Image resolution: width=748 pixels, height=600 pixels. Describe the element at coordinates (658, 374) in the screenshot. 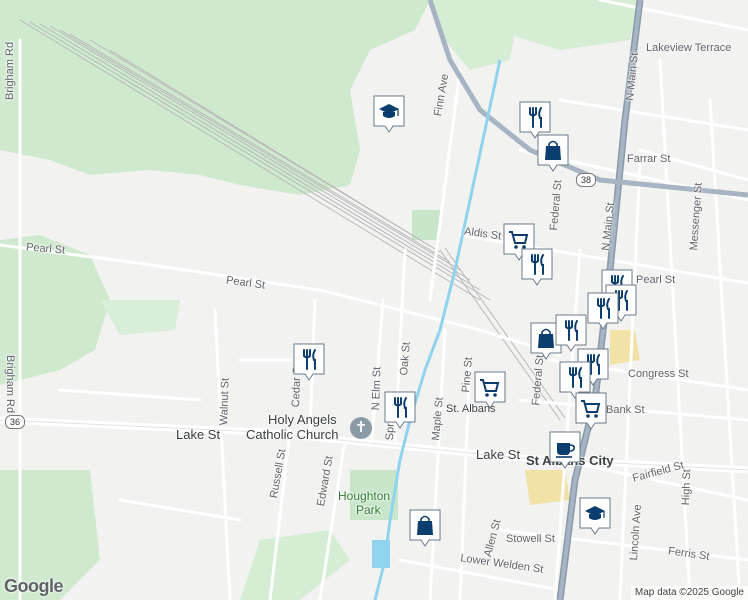

I see `street-label-congress-st: Congress St` at that location.